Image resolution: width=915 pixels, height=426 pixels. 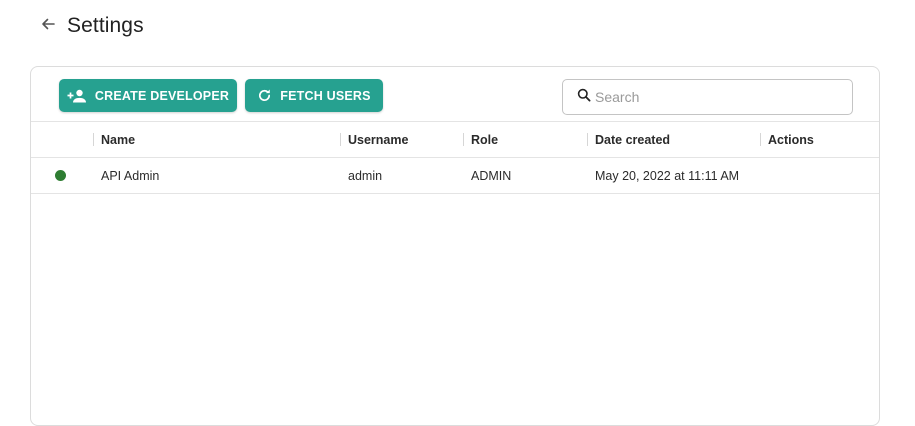 I want to click on column-header-date-created: Date created, so click(x=629, y=139).